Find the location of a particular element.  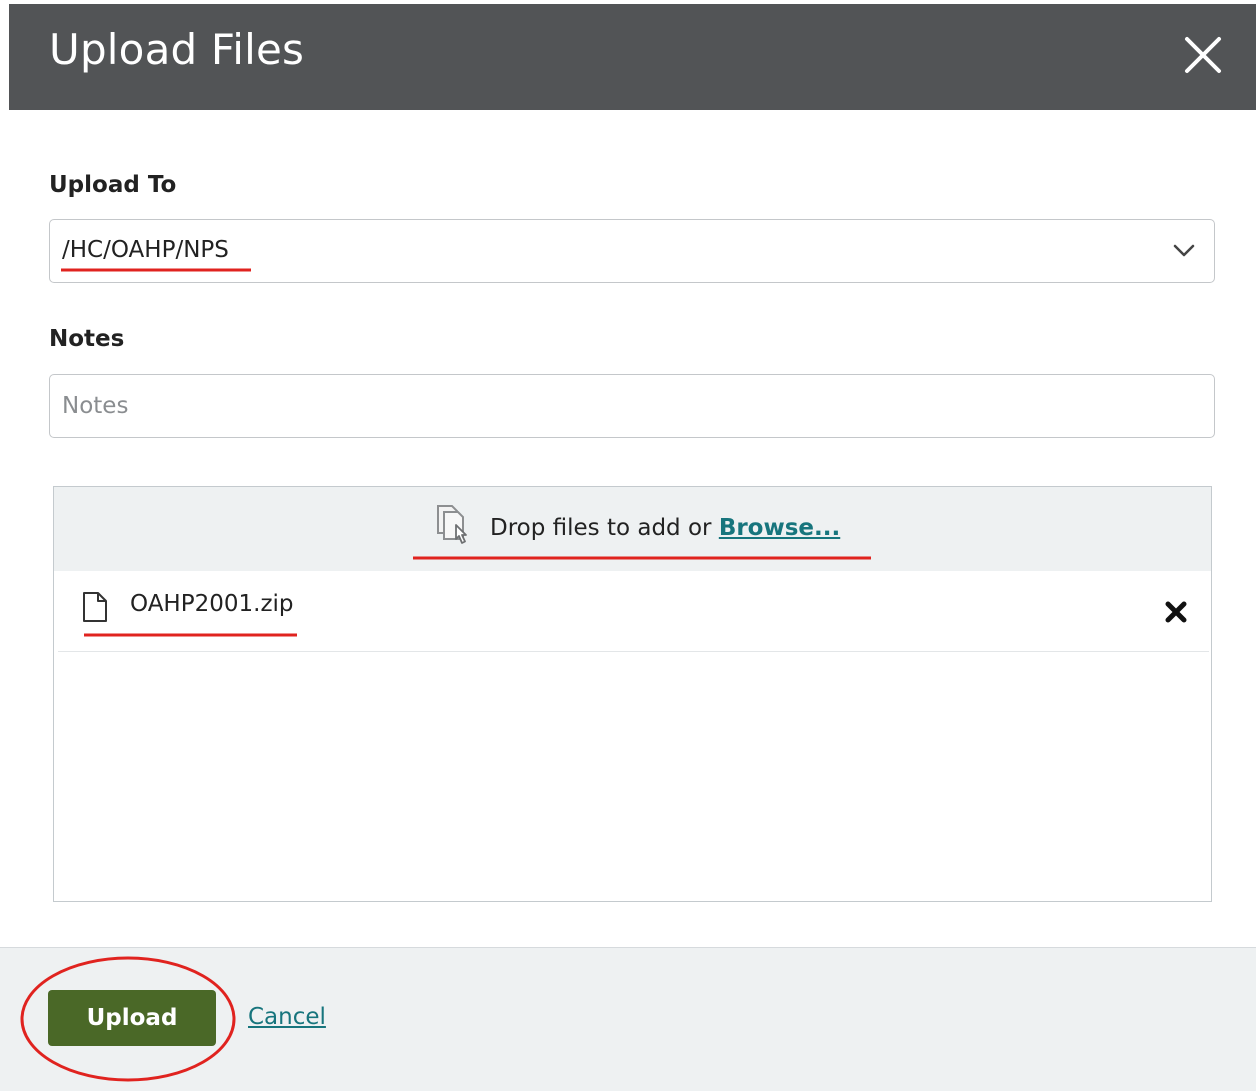

close-button is located at coordinates (1203, 55).